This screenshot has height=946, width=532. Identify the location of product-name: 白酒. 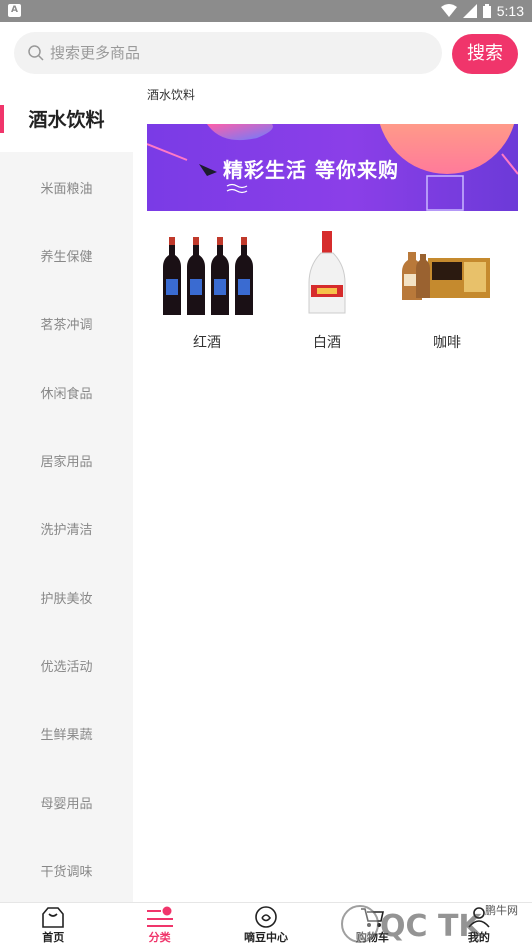
(327, 343).